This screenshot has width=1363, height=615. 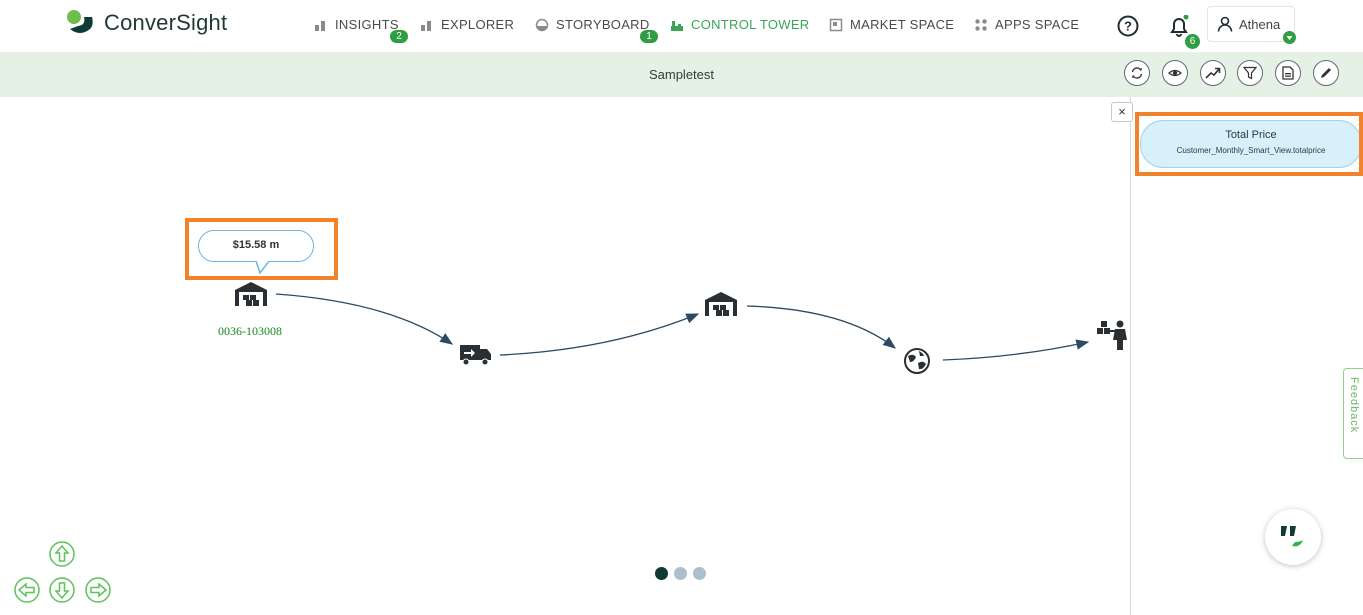 I want to click on pan-left-button, so click(x=27, y=590).